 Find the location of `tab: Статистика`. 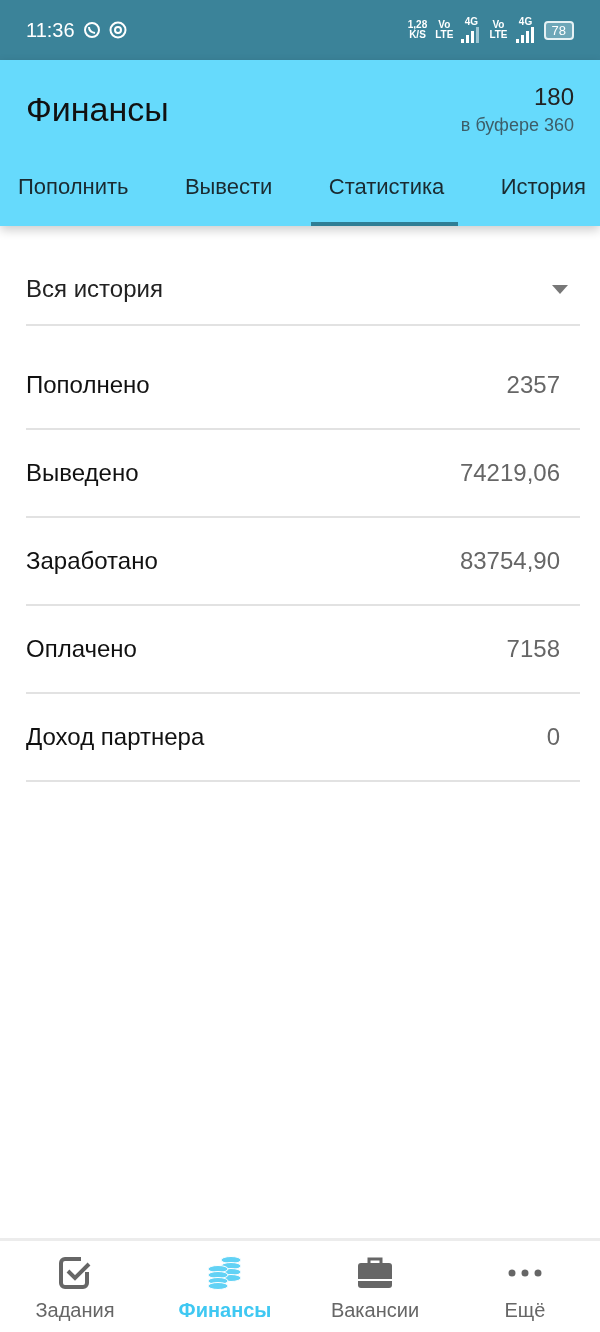

tab: Статистика is located at coordinates (384, 190).